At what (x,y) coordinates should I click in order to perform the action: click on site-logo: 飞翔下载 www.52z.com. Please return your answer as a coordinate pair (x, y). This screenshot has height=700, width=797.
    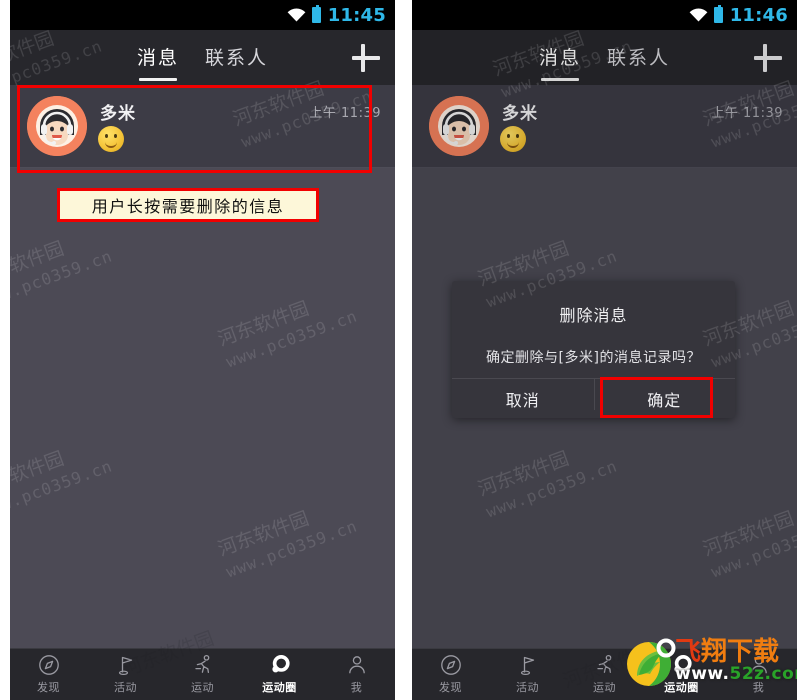
    Looking at the image, I should click on (711, 661).